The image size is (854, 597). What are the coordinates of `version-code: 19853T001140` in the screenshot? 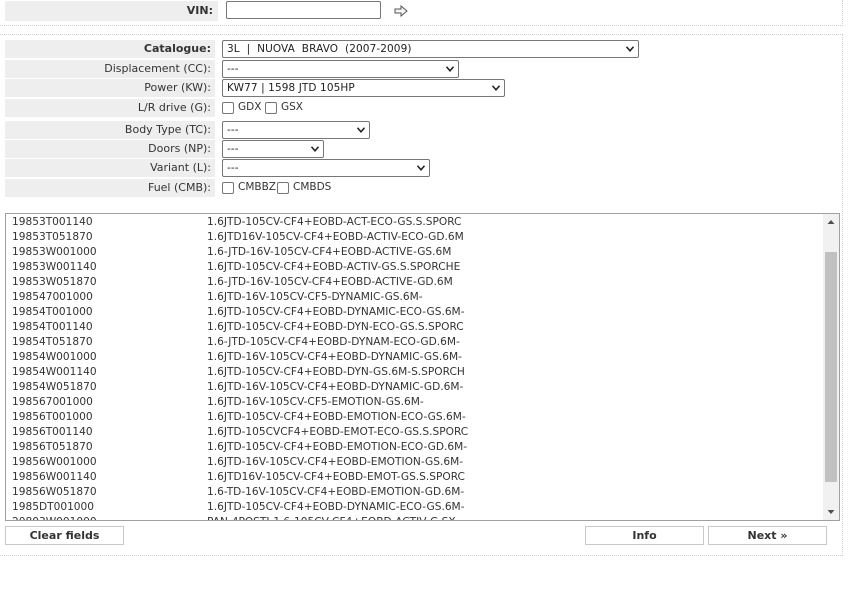 It's located at (52, 222).